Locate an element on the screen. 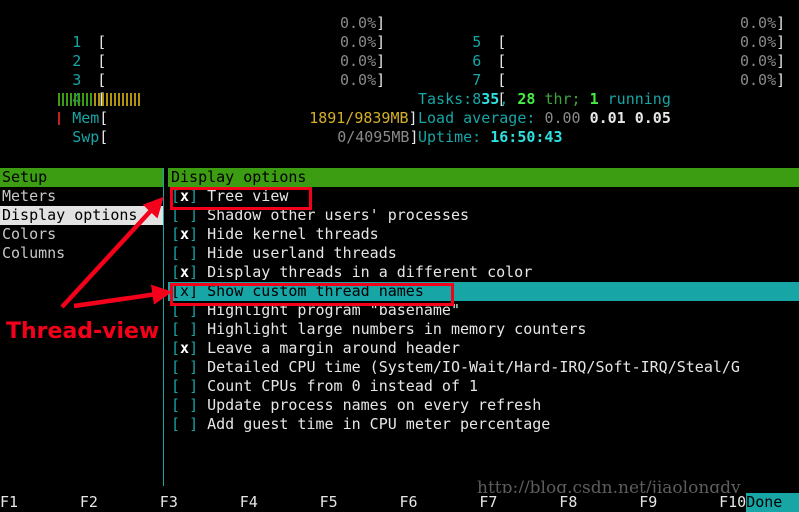  setup-category-colors: Colors is located at coordinates (81, 234).